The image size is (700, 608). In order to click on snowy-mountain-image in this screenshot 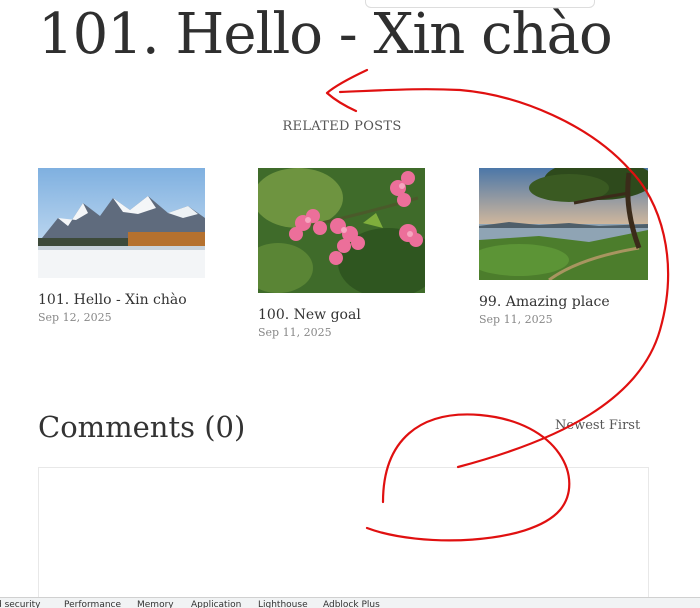, I will do `click(121, 223)`.